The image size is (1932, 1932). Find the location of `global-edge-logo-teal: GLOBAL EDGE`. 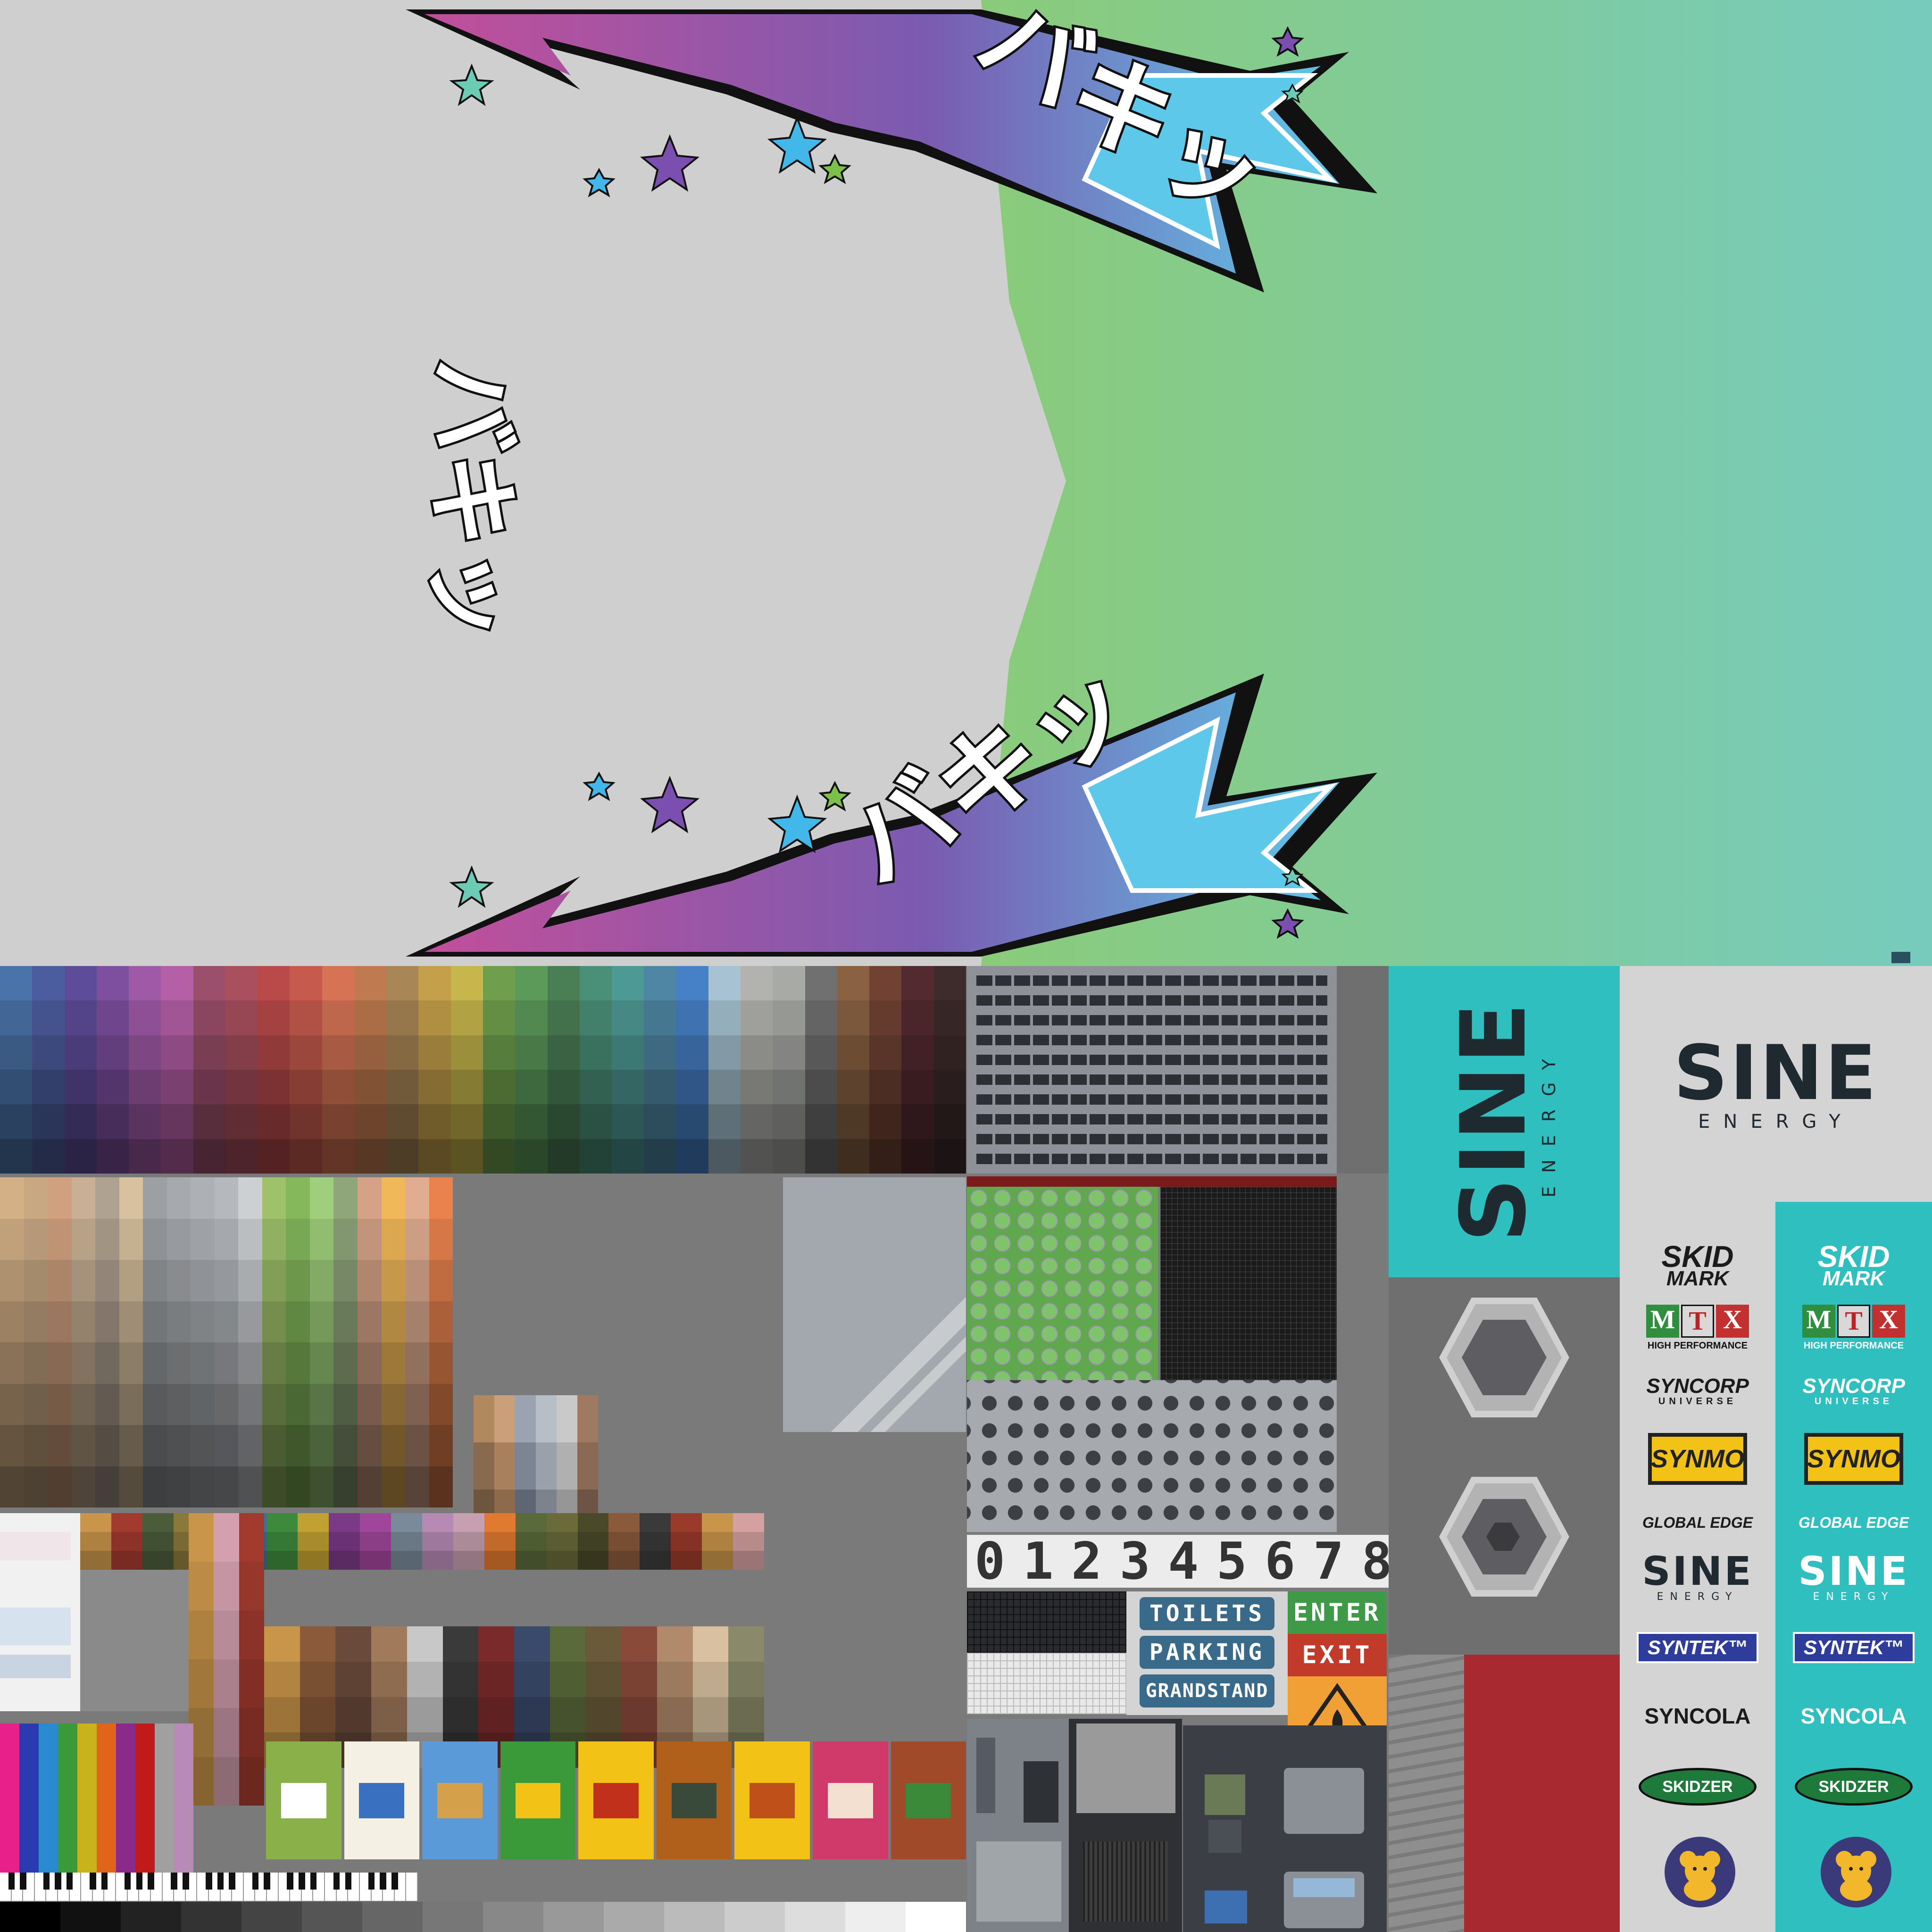

global-edge-logo-teal: GLOBAL EDGE is located at coordinates (1853, 1522).